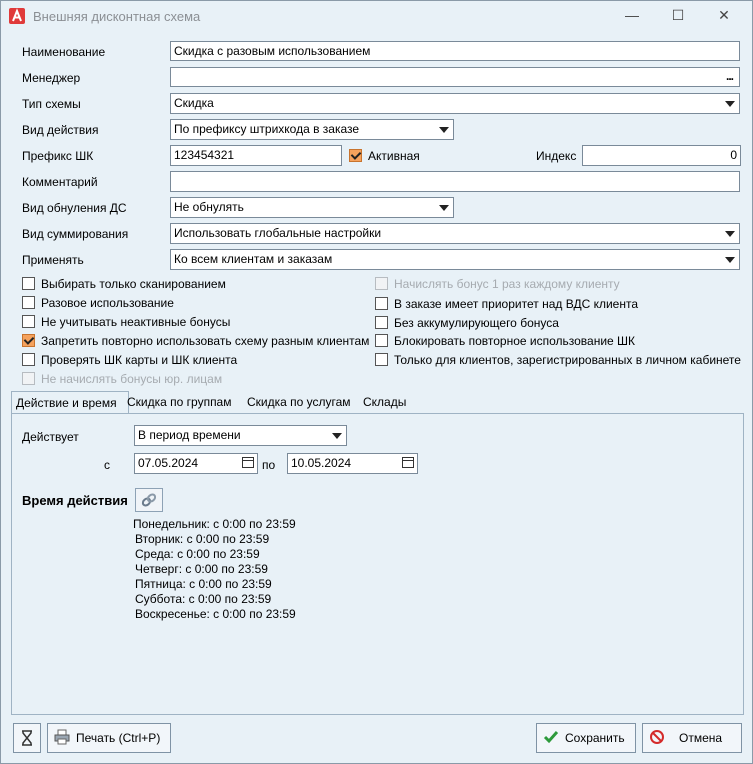  I want to click on active-label: Активная, so click(394, 156).